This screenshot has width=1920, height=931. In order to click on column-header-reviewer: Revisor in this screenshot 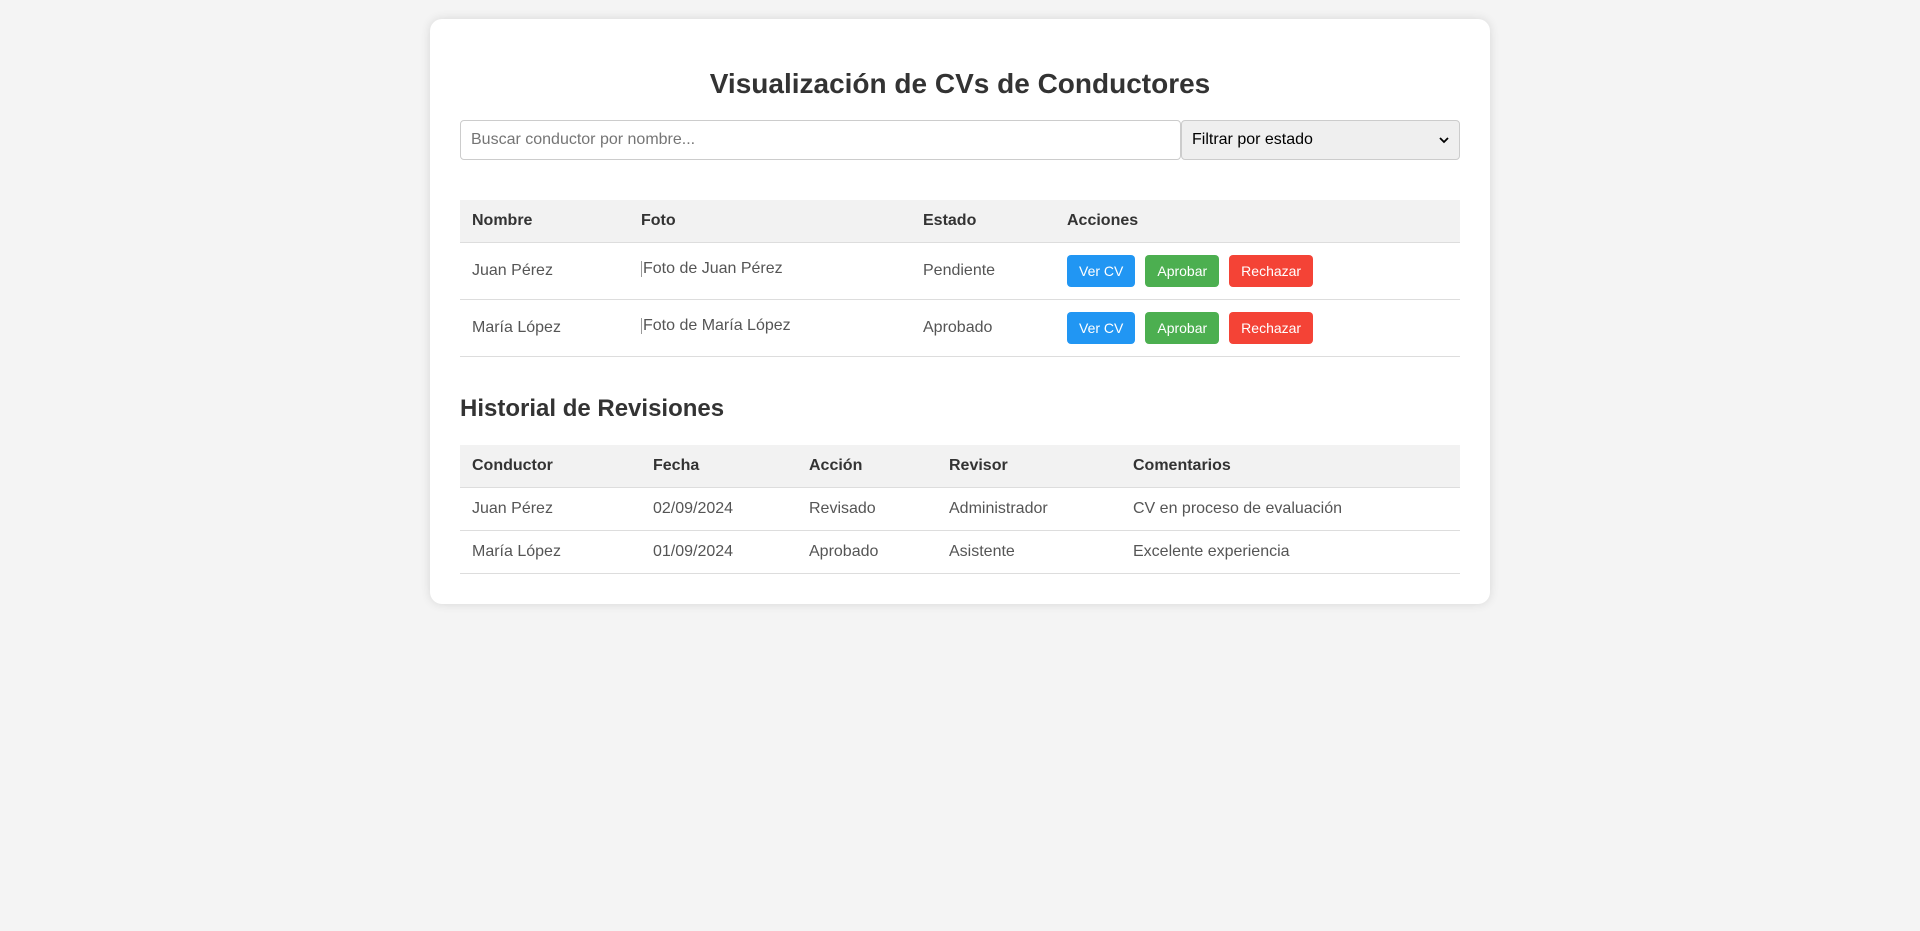, I will do `click(1029, 466)`.